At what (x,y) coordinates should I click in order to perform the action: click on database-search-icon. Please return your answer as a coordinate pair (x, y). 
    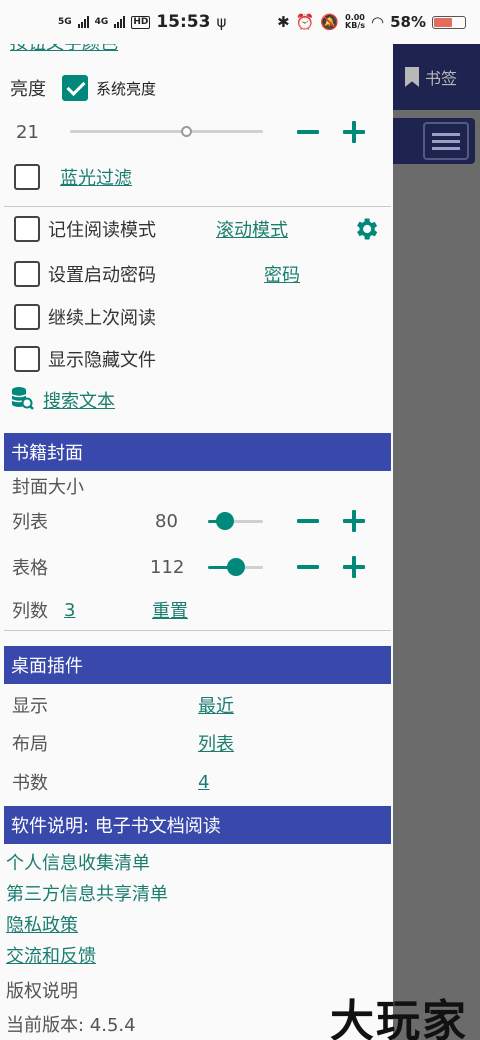
    Looking at the image, I should click on (22, 400).